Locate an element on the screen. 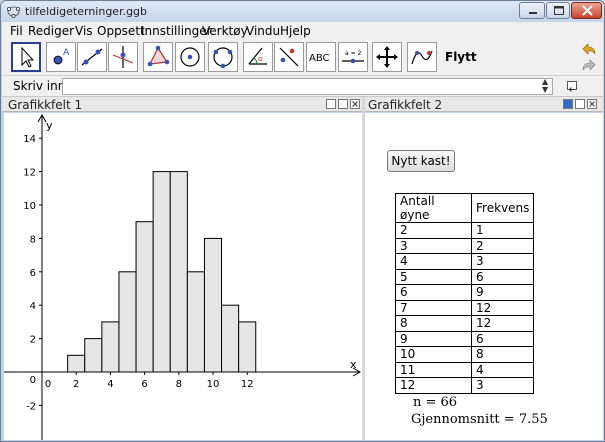  menu-vis: Vis is located at coordinates (84, 31).